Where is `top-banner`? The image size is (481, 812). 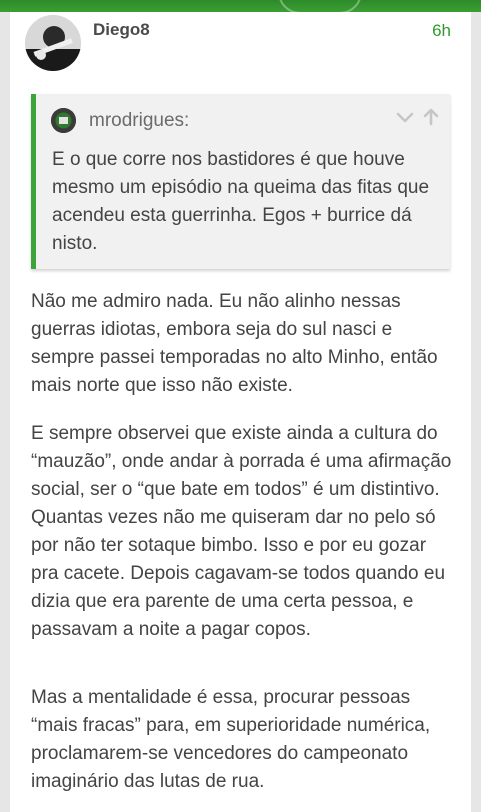 top-banner is located at coordinates (240, 6).